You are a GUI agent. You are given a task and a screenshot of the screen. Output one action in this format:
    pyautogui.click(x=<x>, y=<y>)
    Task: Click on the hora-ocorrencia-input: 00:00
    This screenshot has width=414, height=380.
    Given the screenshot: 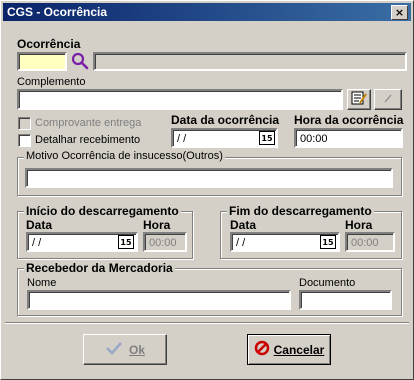 What is the action you would take?
    pyautogui.click(x=348, y=138)
    